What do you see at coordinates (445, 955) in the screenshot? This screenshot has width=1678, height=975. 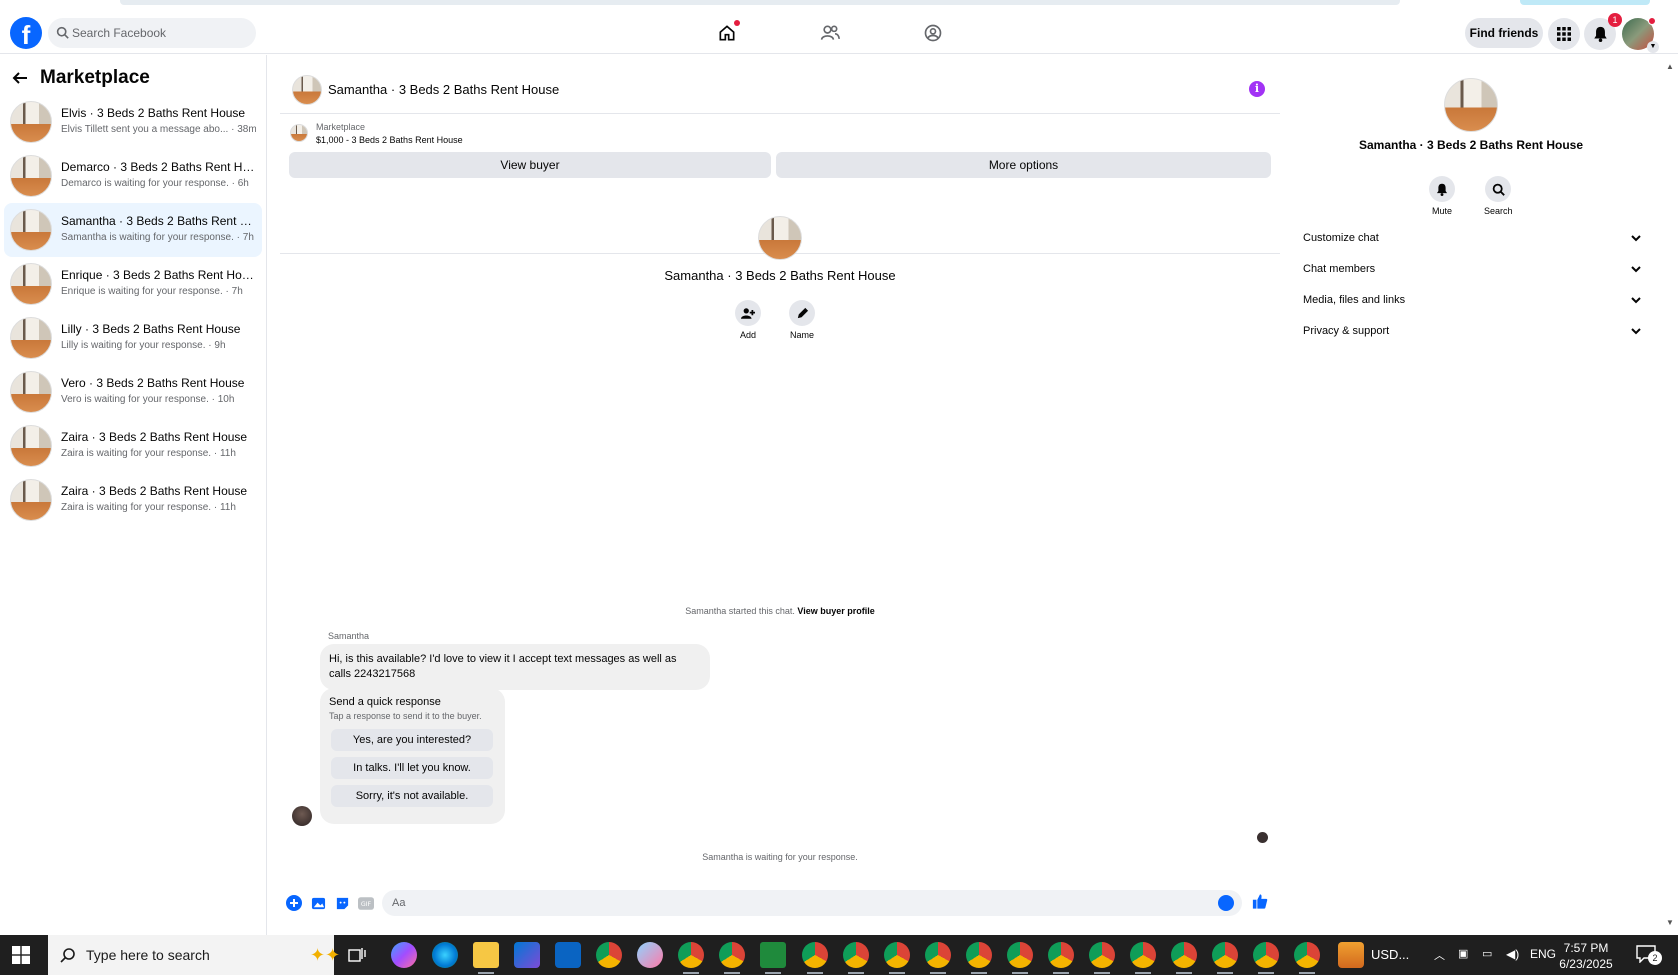 I see `edge-app-icon` at bounding box center [445, 955].